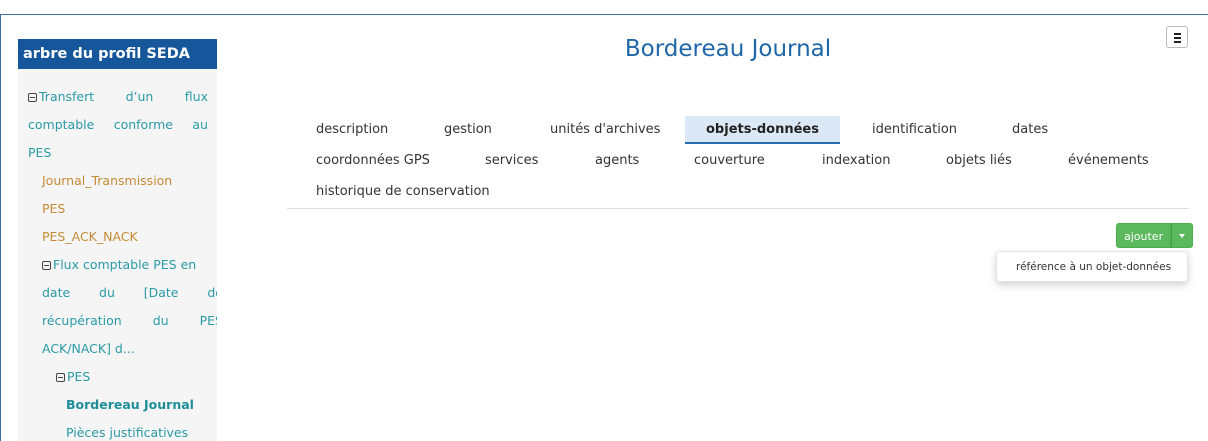  Describe the element at coordinates (511, 161) in the screenshot. I see `tab-services: services` at that location.